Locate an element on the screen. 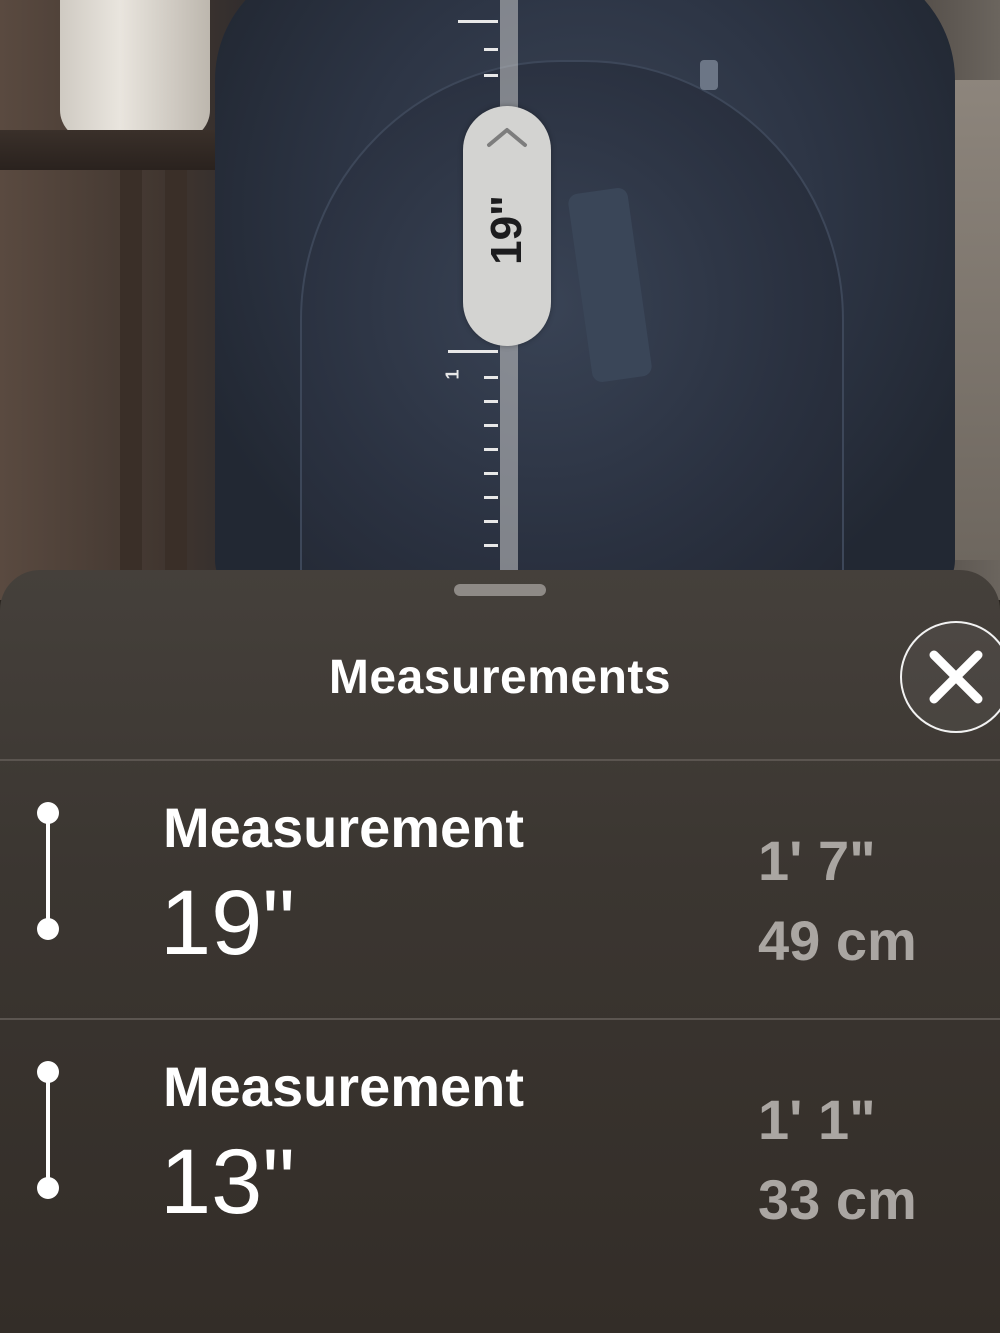 Image resolution: width=1000 pixels, height=1333 pixels. close-button is located at coordinates (950, 677).